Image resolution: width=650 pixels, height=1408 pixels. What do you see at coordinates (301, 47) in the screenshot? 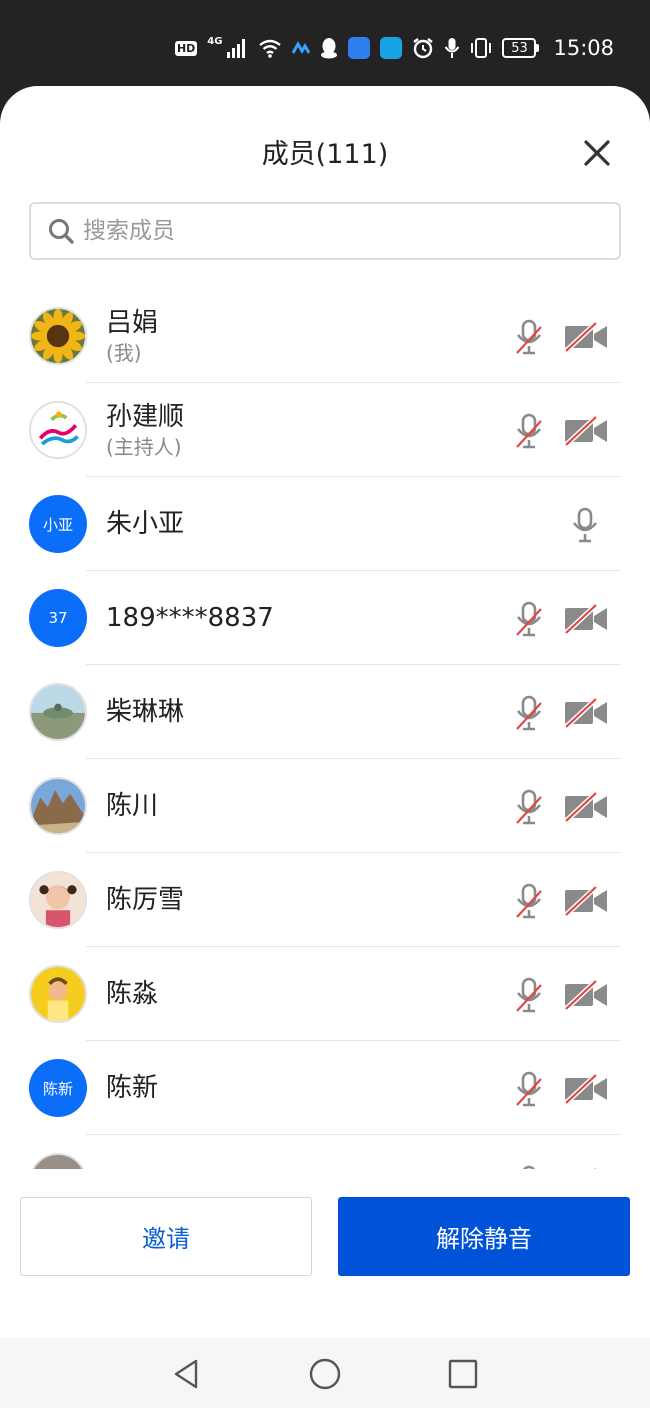
I see `app-wave-icon` at bounding box center [301, 47].